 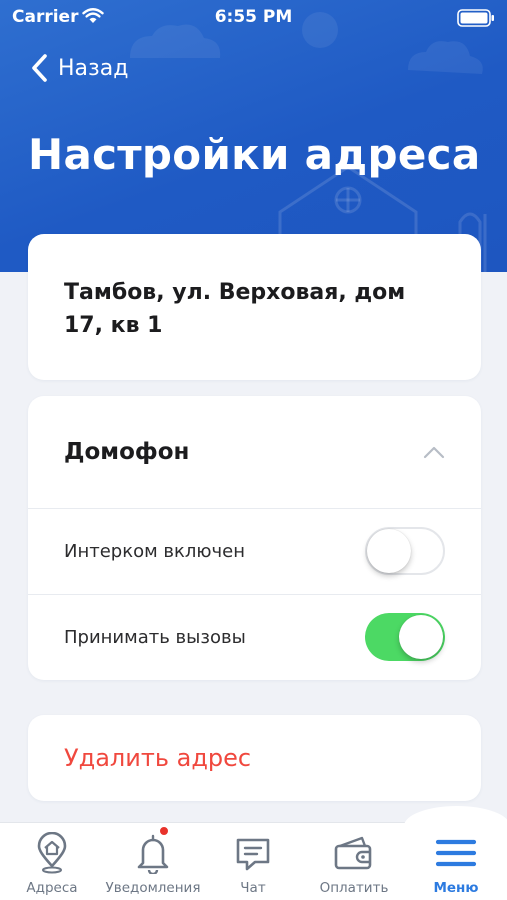 I want to click on status-bar: Carrier 6:55 PM, so click(x=253, y=18).